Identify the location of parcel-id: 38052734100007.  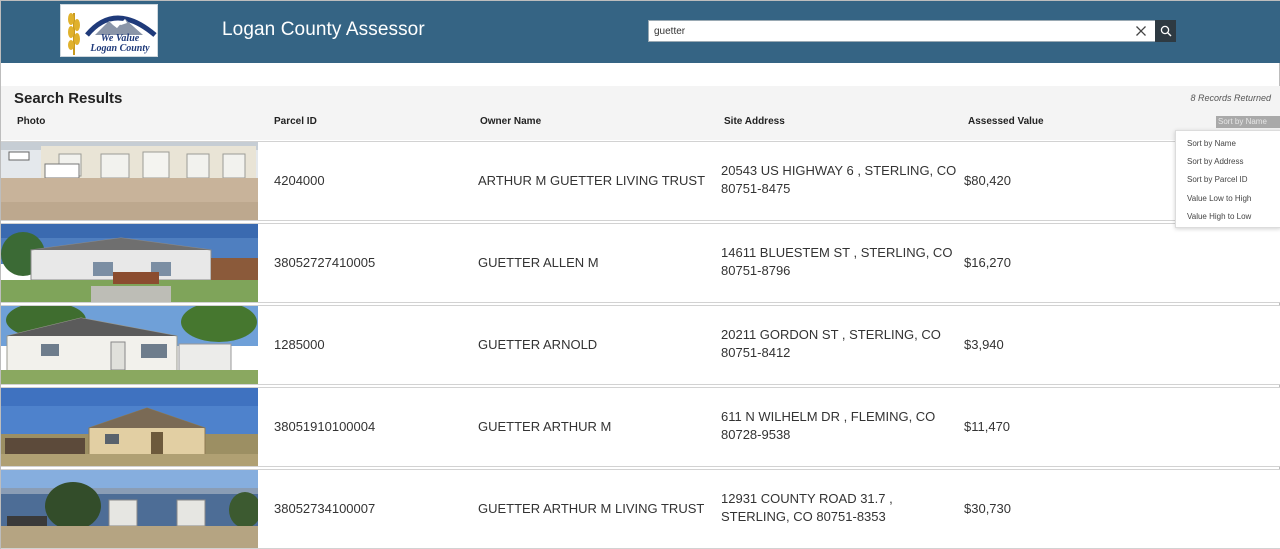
(325, 508).